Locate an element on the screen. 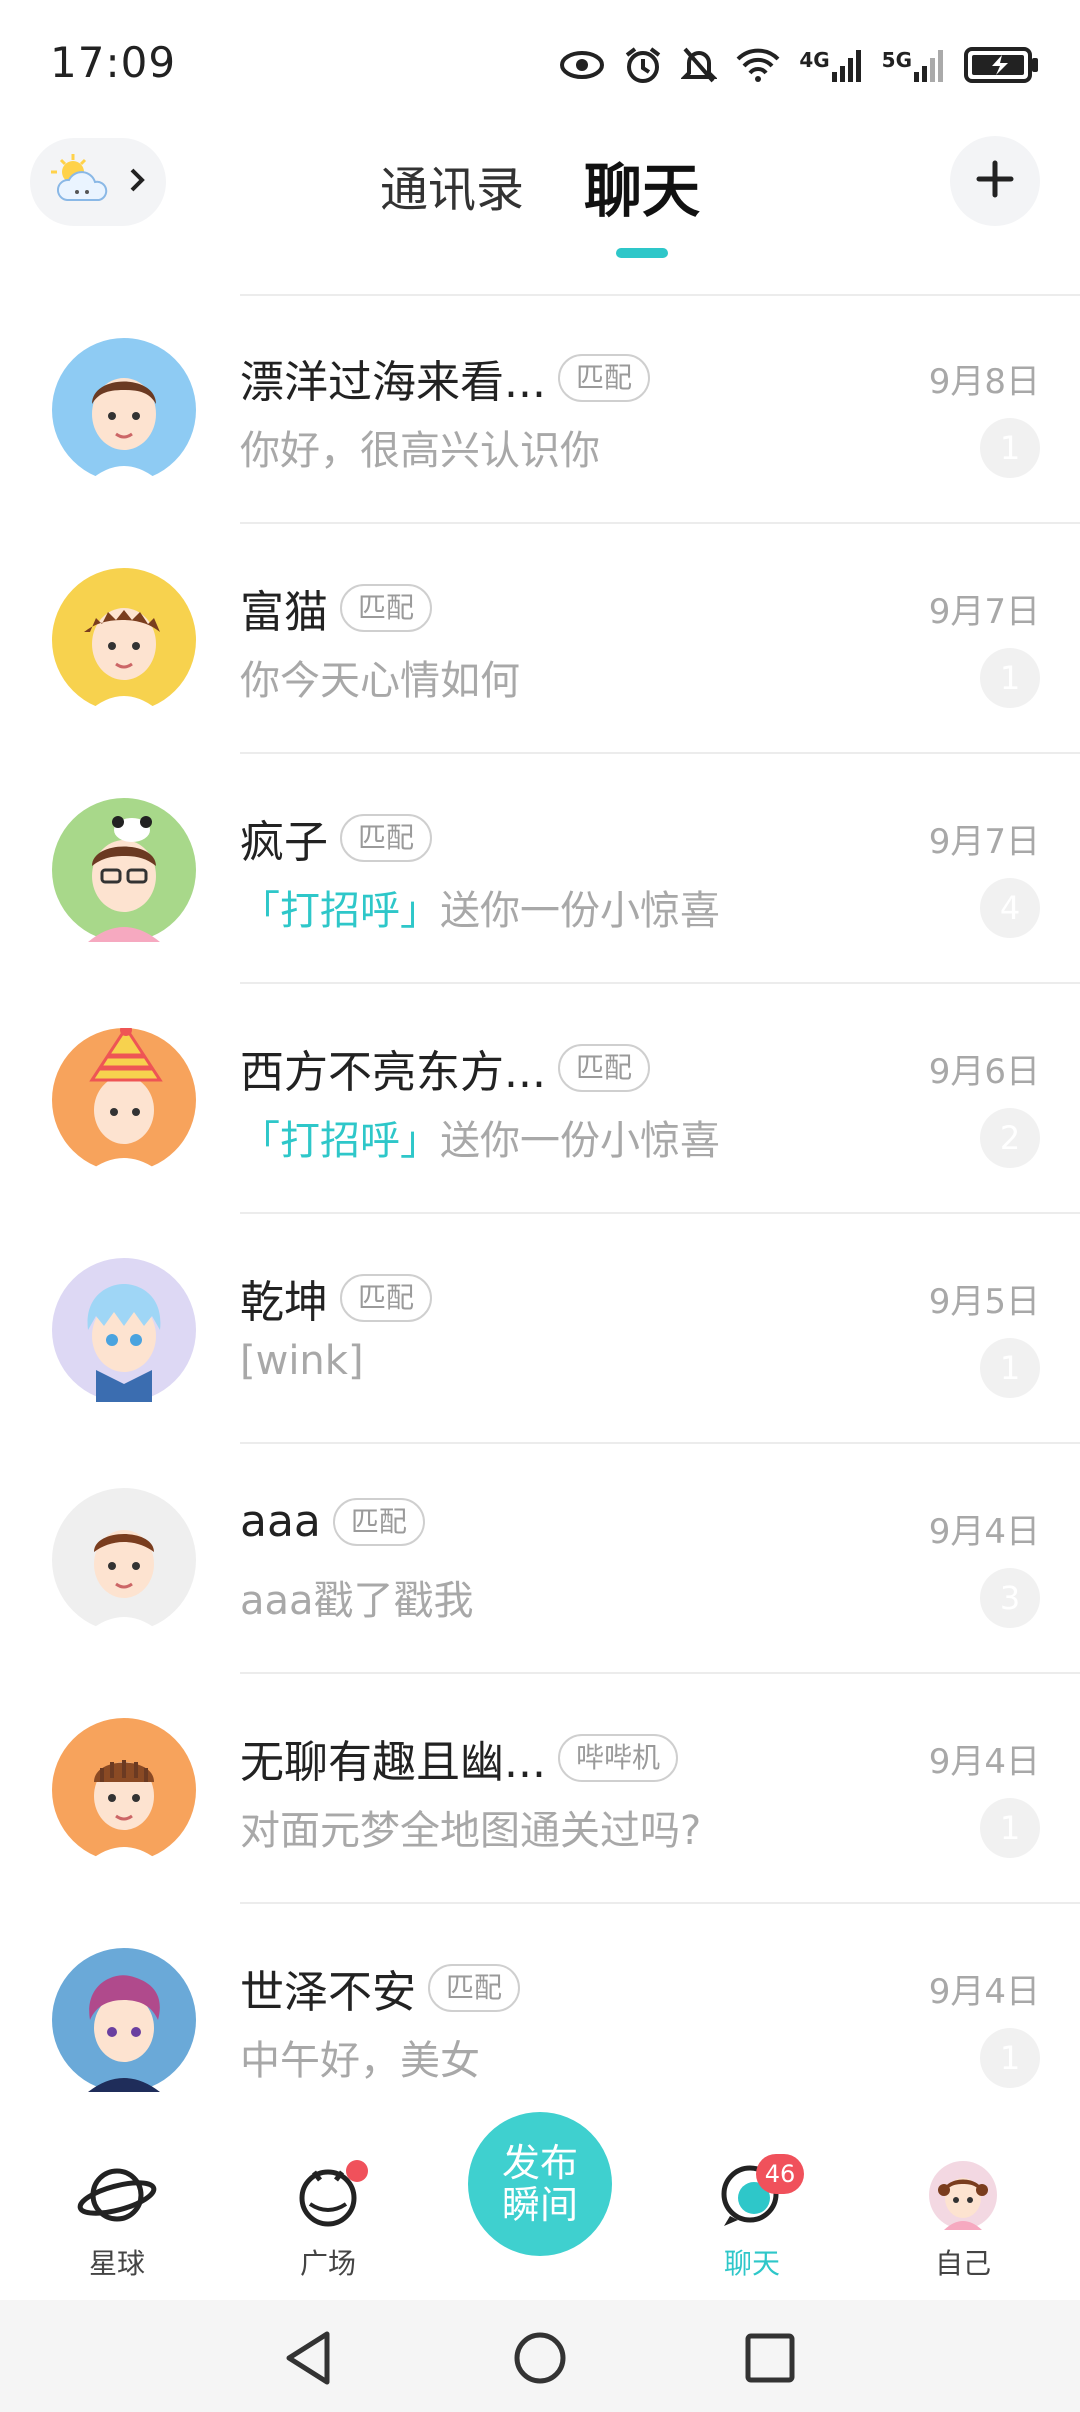 The width and height of the screenshot is (1080, 2412). nav-square: 广场 is located at coordinates (328, 2221).